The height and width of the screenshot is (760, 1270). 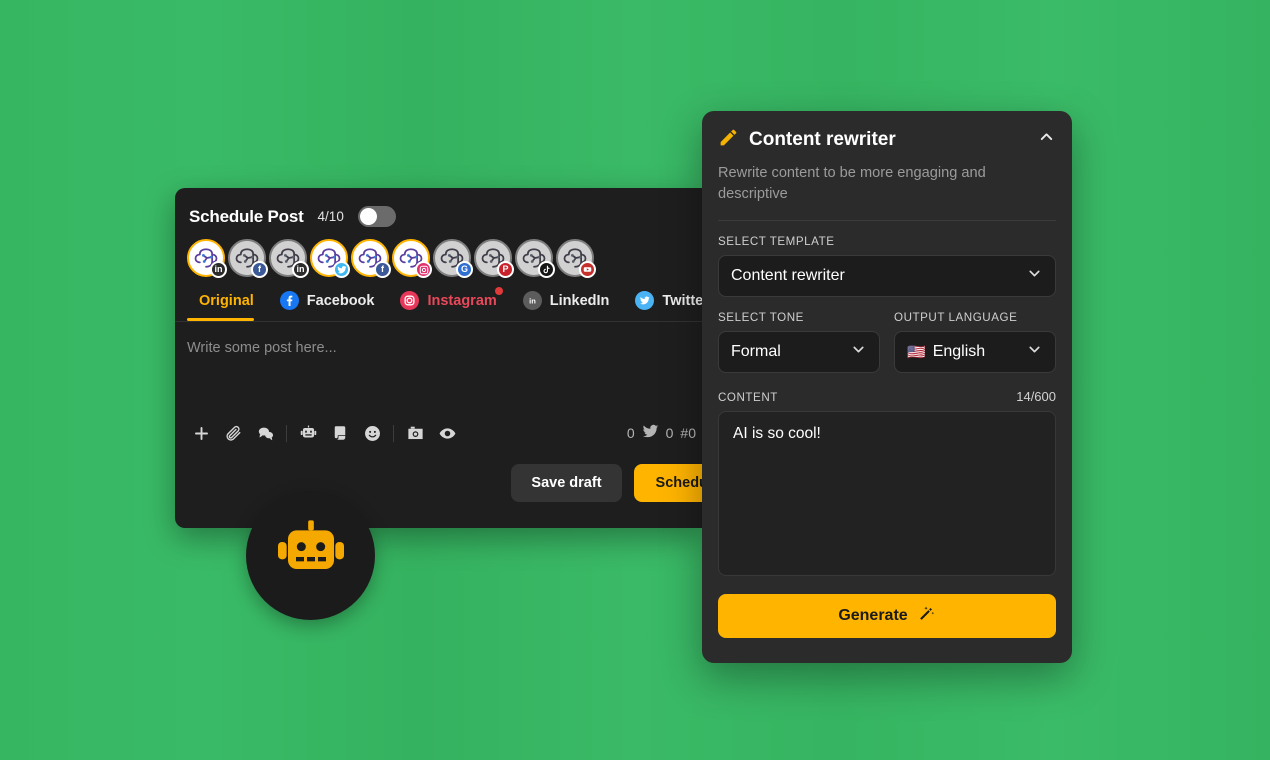 What do you see at coordinates (959, 352) in the screenshot?
I see `language-select-value: English` at bounding box center [959, 352].